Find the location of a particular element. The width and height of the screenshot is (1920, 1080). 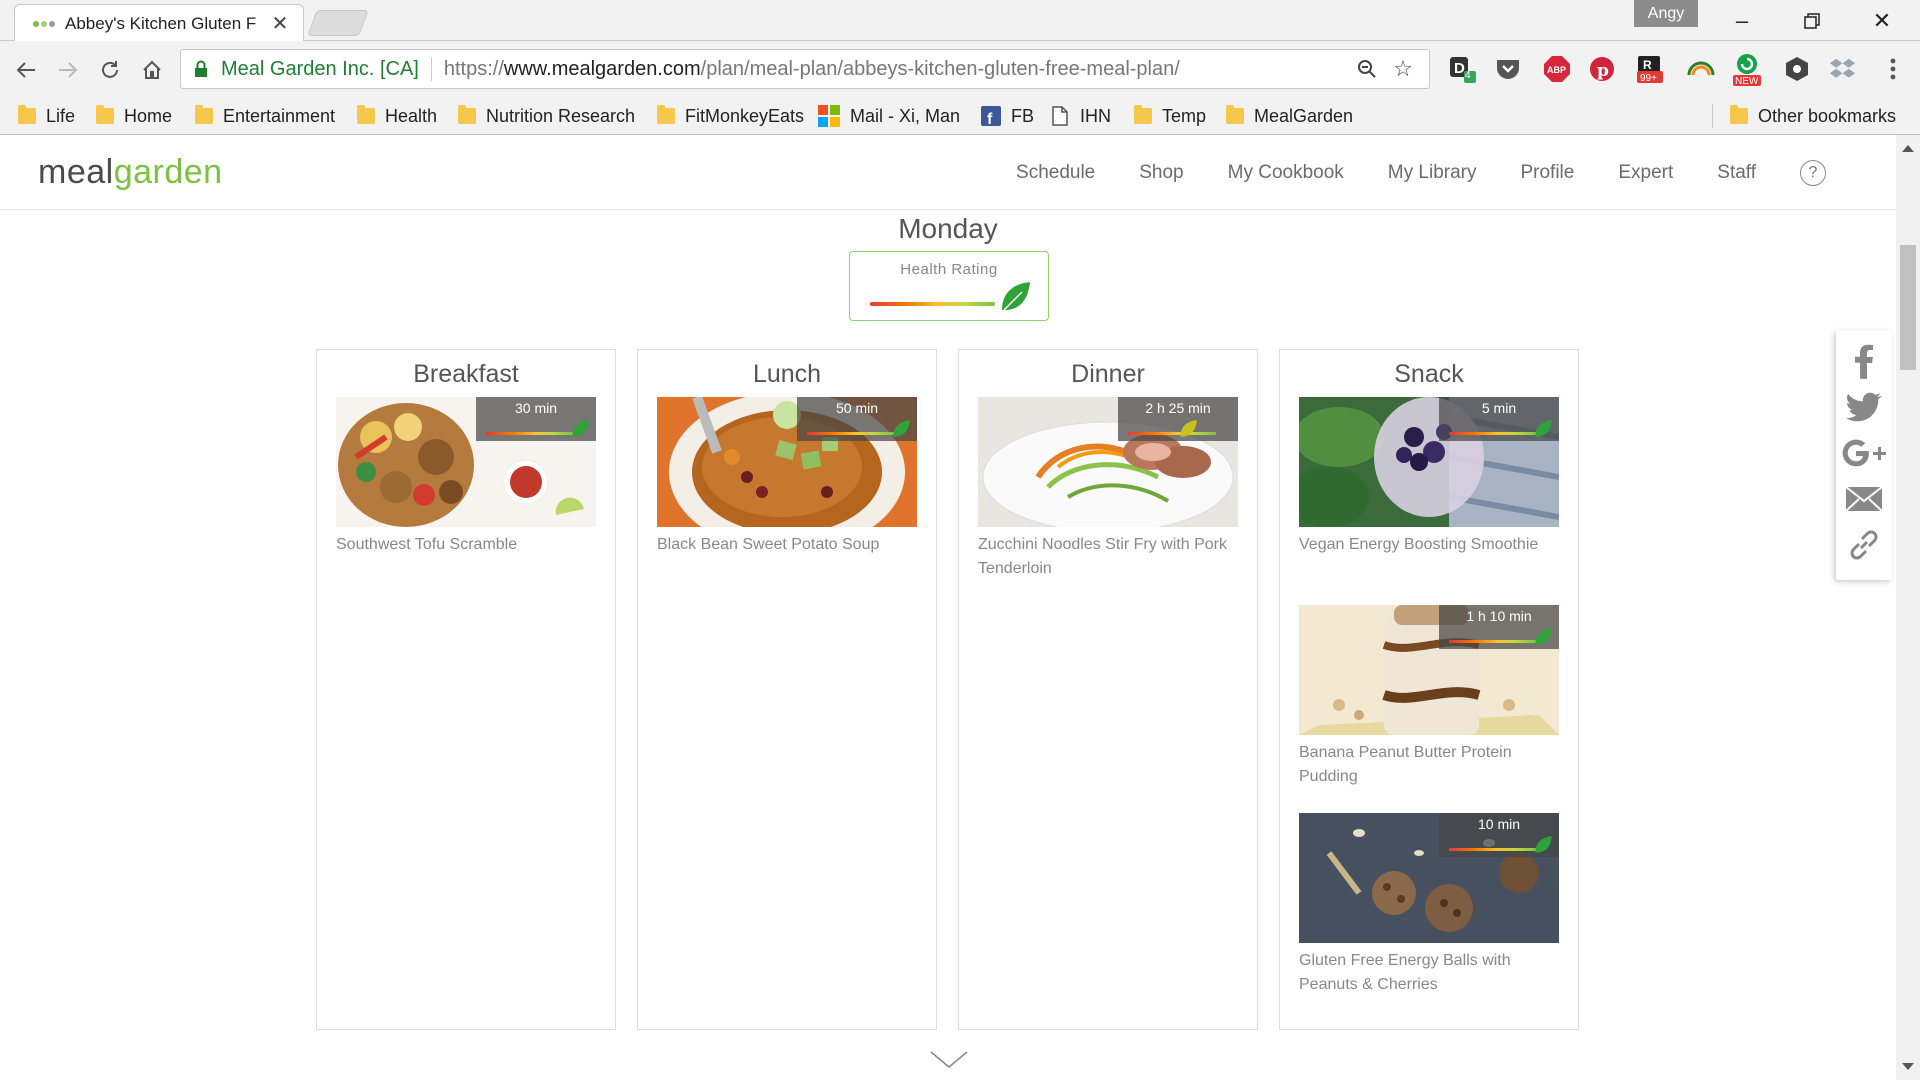

bookmark-life: Life is located at coordinates (46, 116).